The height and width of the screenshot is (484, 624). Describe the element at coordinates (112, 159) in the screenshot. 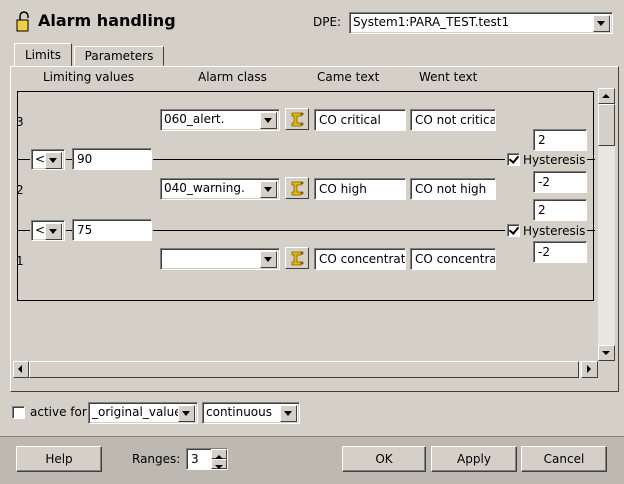

I see `limit-value-field: 90` at that location.